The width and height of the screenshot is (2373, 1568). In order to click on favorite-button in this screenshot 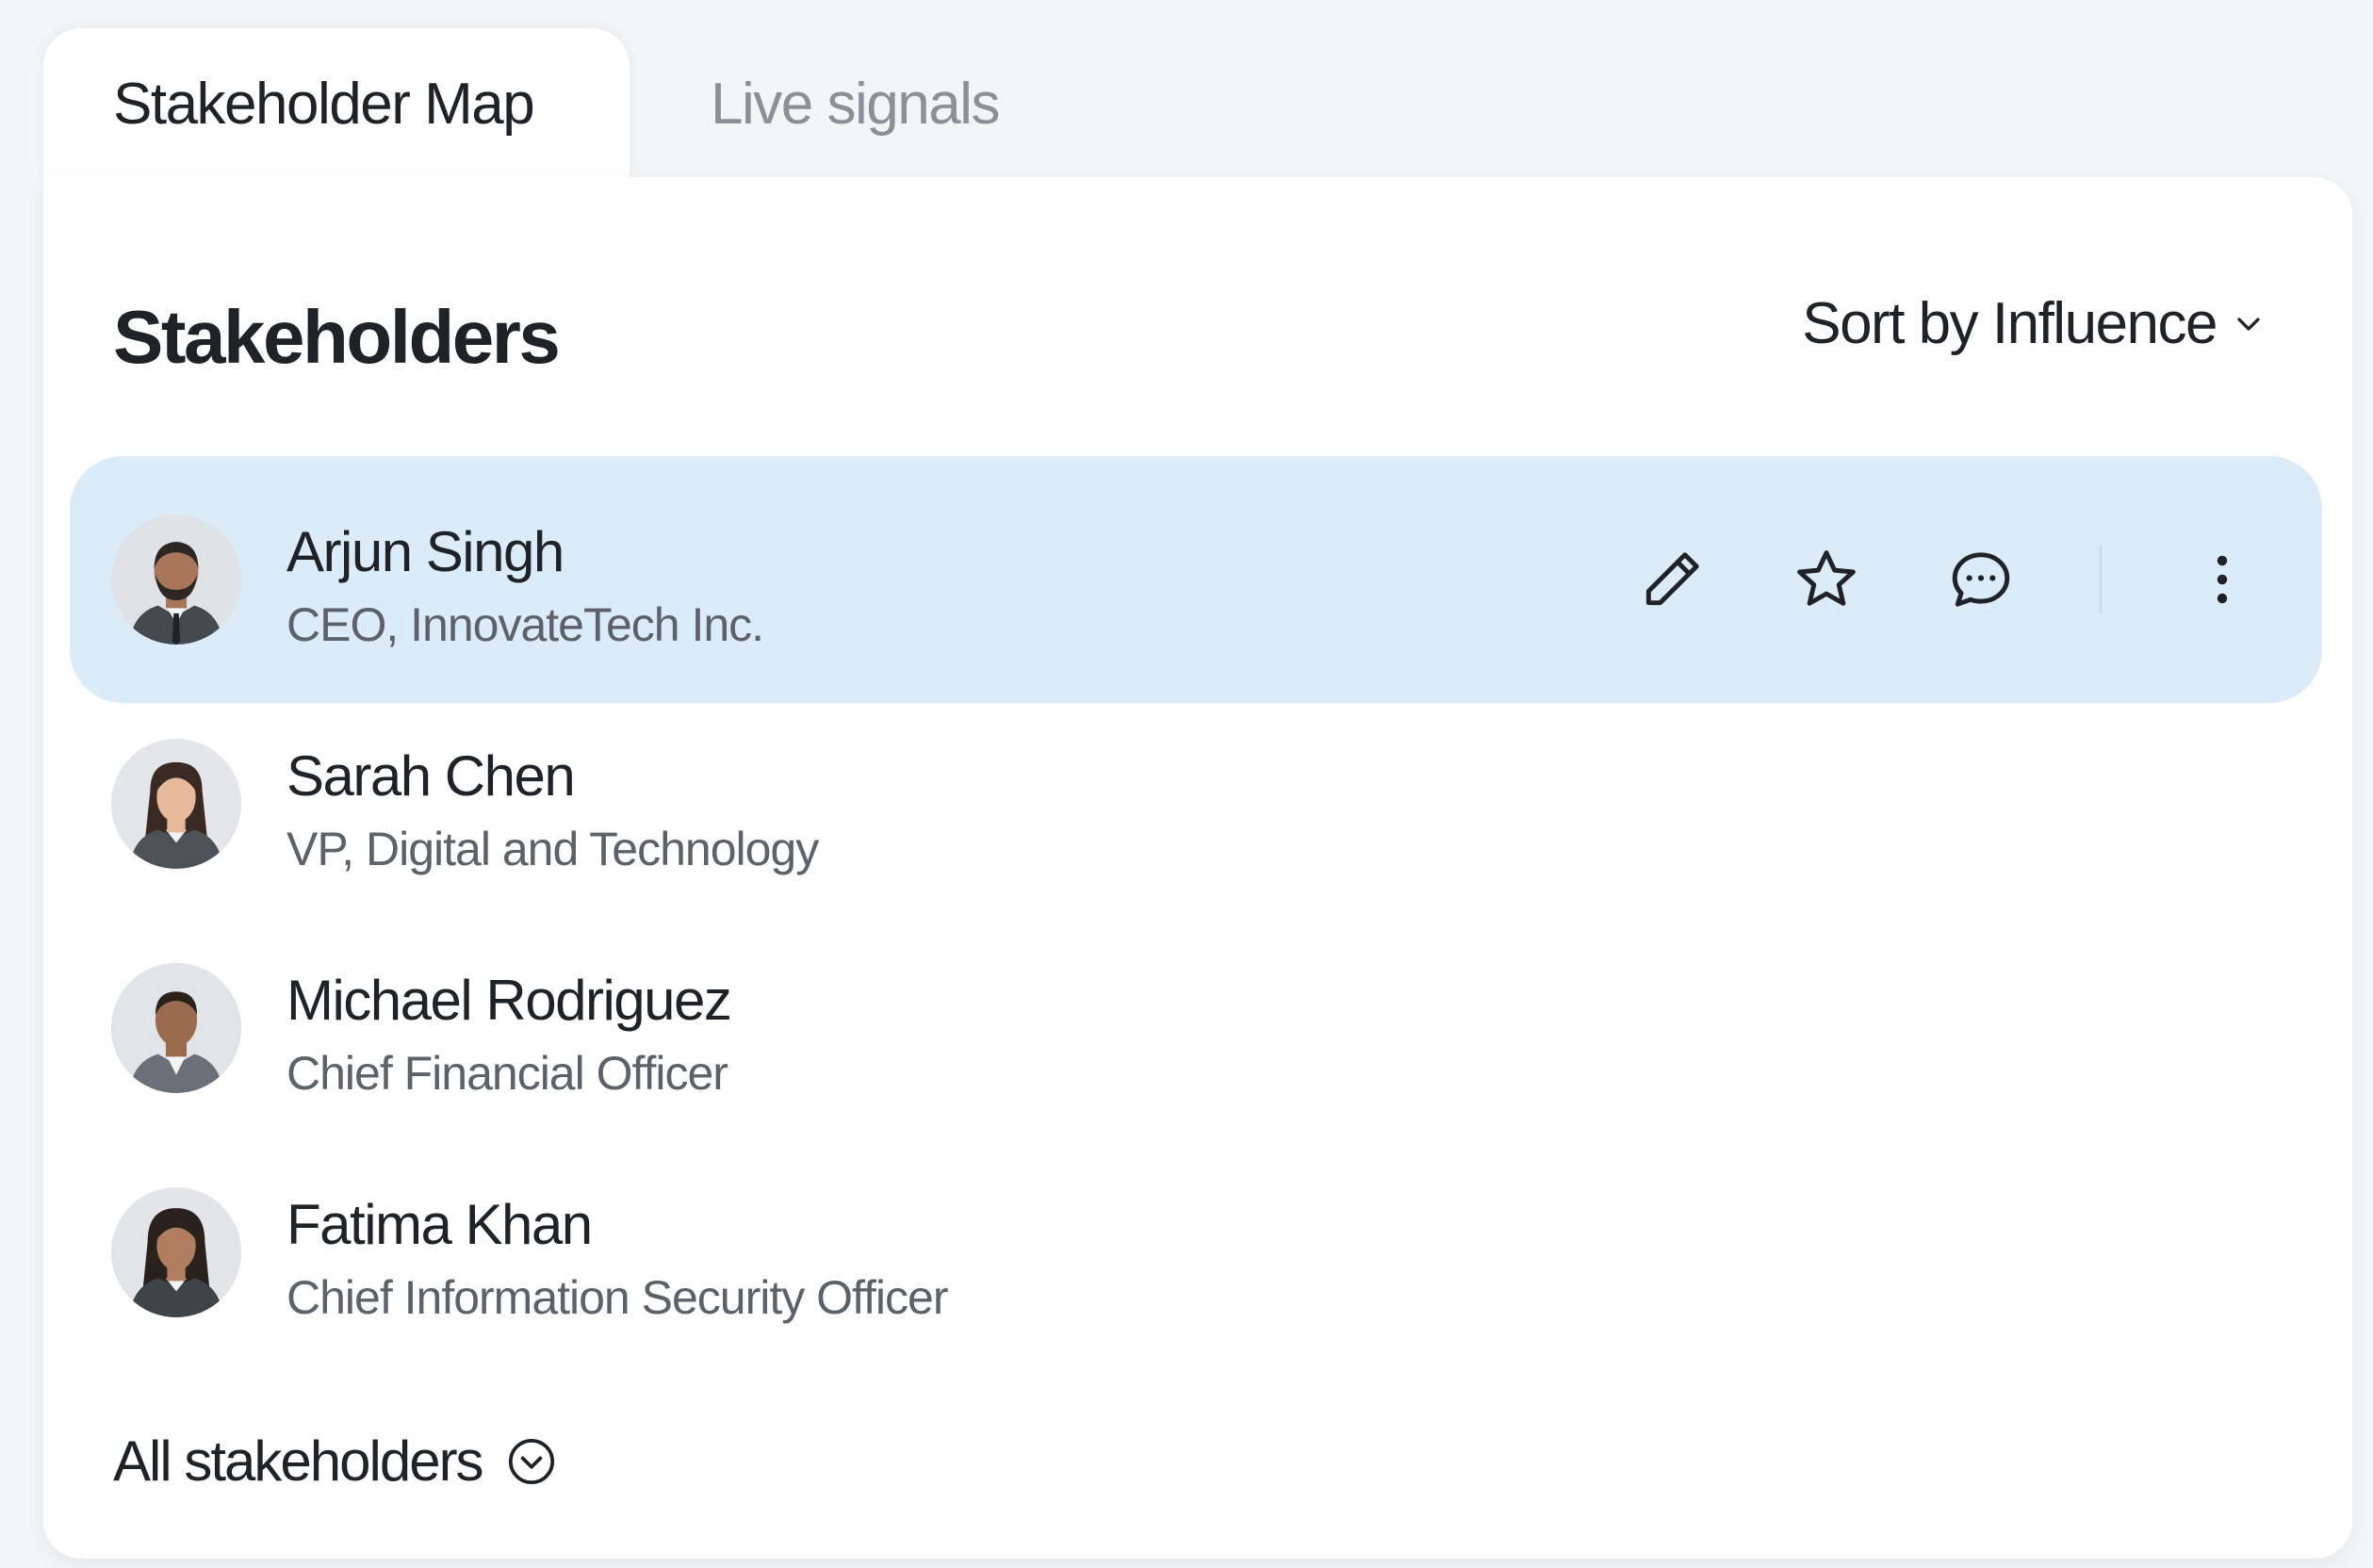, I will do `click(1826, 579)`.